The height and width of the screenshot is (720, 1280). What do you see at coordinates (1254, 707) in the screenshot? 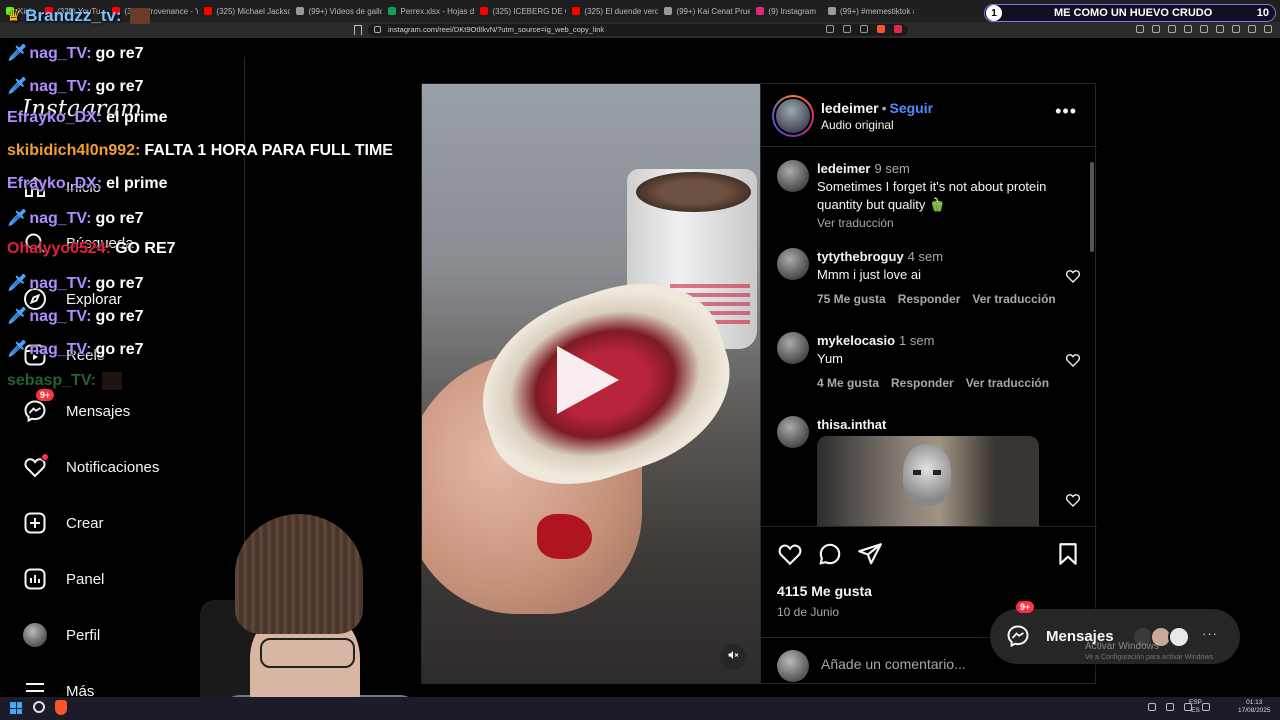
I see `clock: 01:13 17/08/2025` at bounding box center [1254, 707].